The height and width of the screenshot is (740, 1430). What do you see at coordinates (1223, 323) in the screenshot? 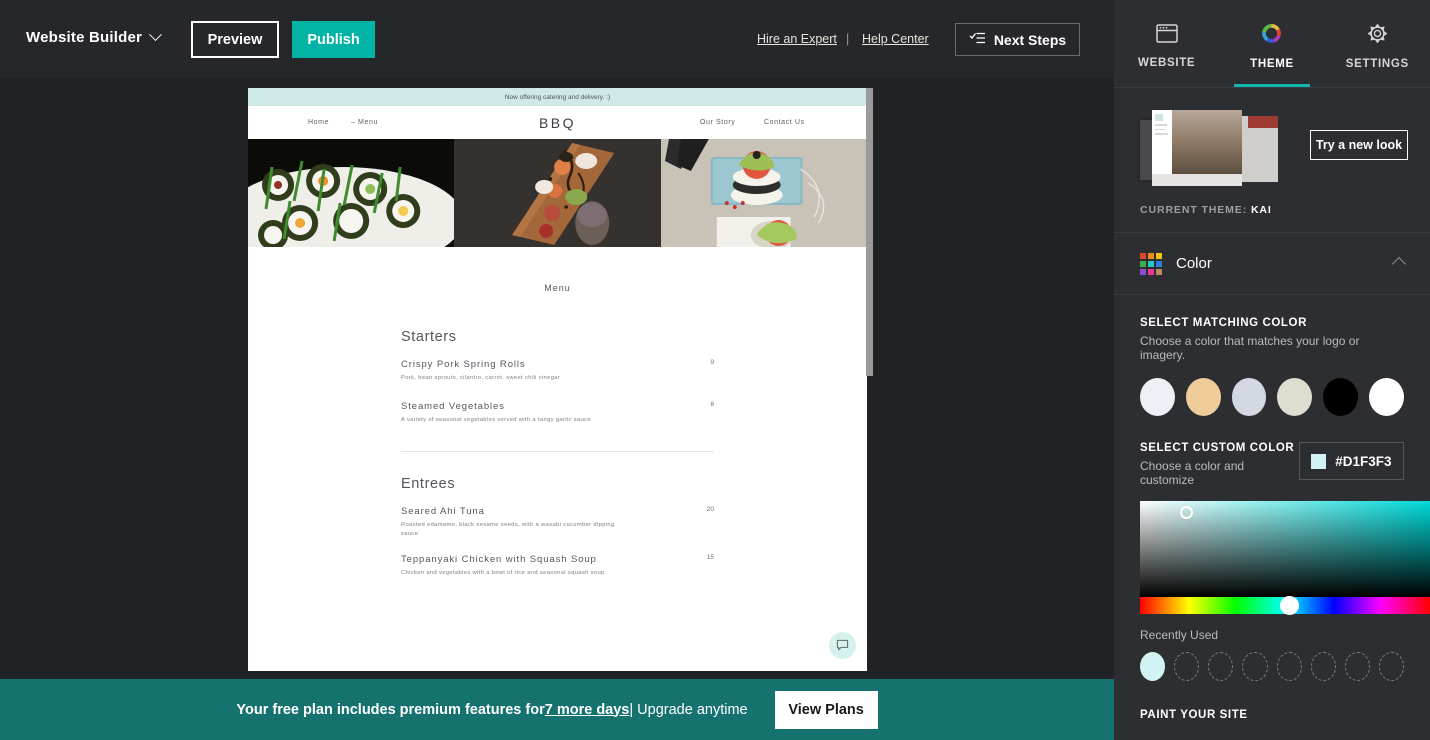
I see `matching-color-label: SELECT MATCHING COLOR` at bounding box center [1223, 323].